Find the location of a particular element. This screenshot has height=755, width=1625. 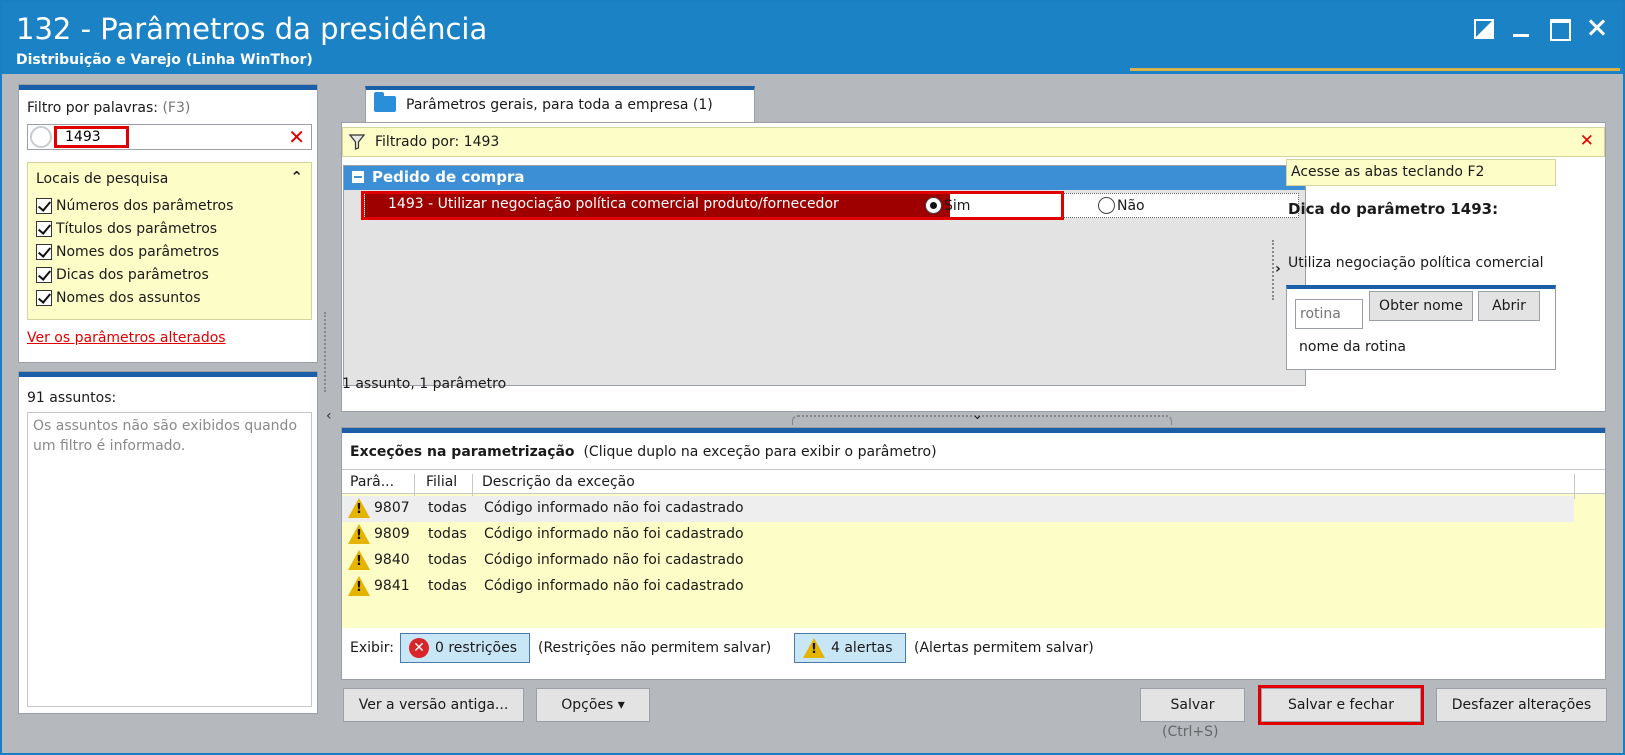

chevron-down-icon: ⌄ is located at coordinates (977, 415).